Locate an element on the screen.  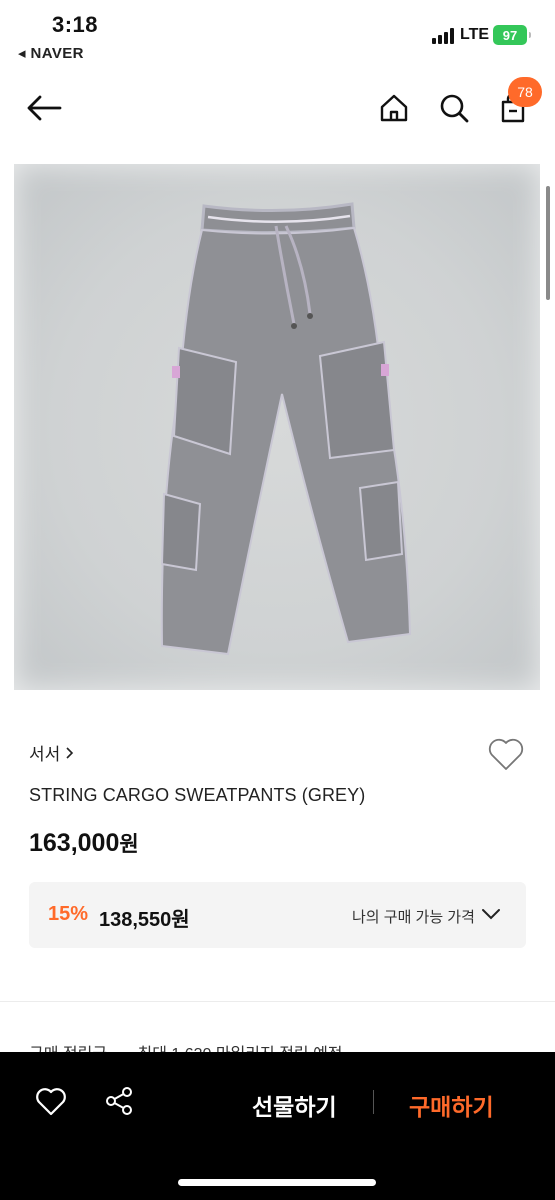
buy-button: 구매하기 is located at coordinates (451, 1105).